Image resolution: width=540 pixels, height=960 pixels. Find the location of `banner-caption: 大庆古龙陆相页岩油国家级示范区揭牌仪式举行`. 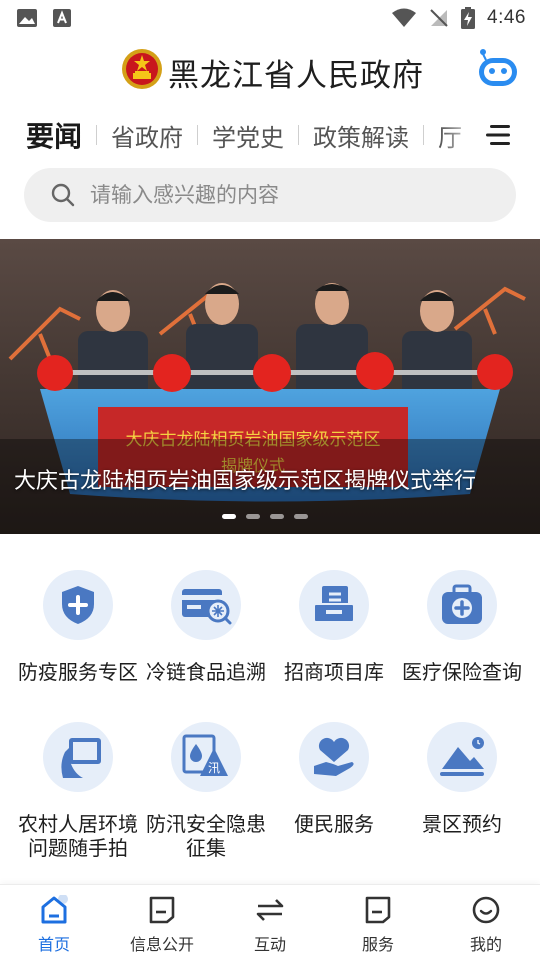

banner-caption: 大庆古龙陆相页岩油国家级示范区揭牌仪式举行 is located at coordinates (245, 479).